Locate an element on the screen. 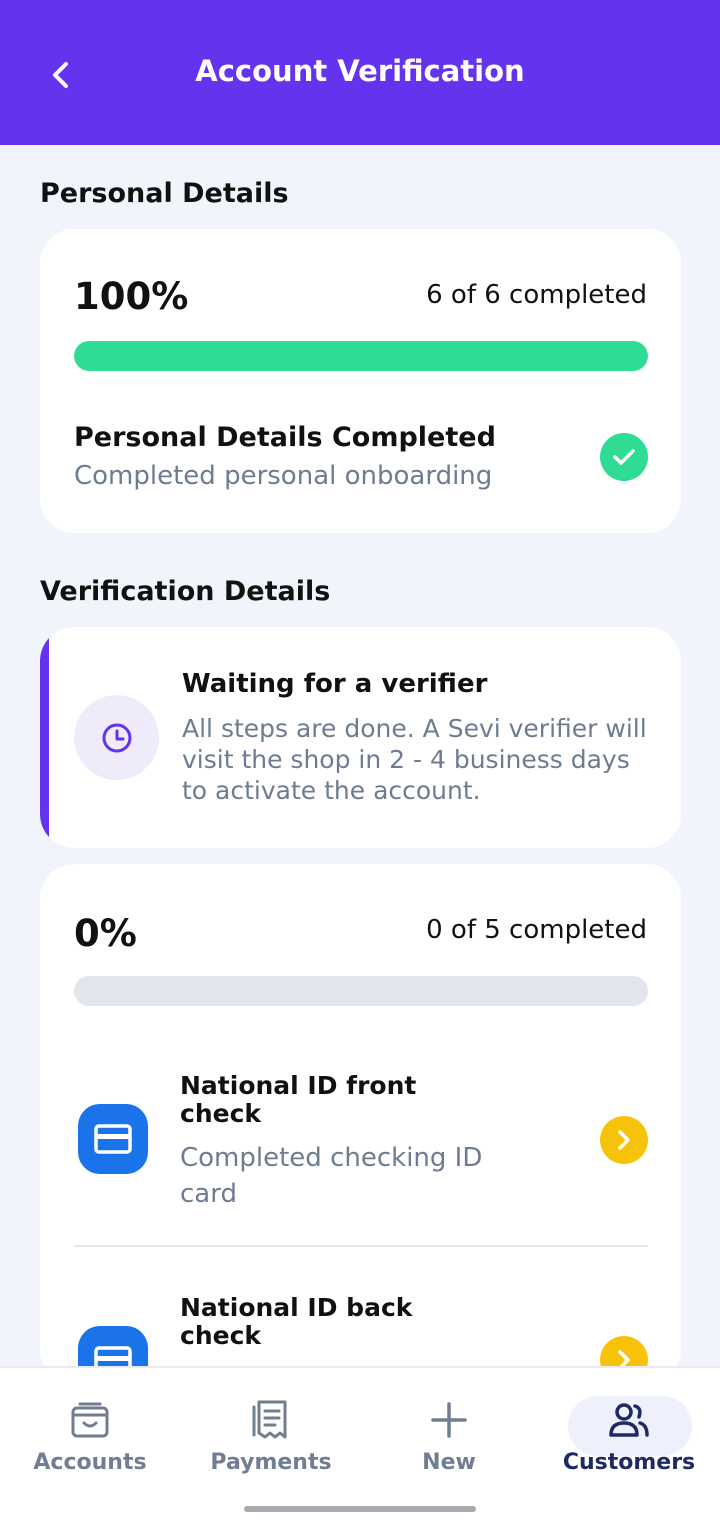 This screenshot has width=720, height=1524. completed-badge is located at coordinates (624, 457).